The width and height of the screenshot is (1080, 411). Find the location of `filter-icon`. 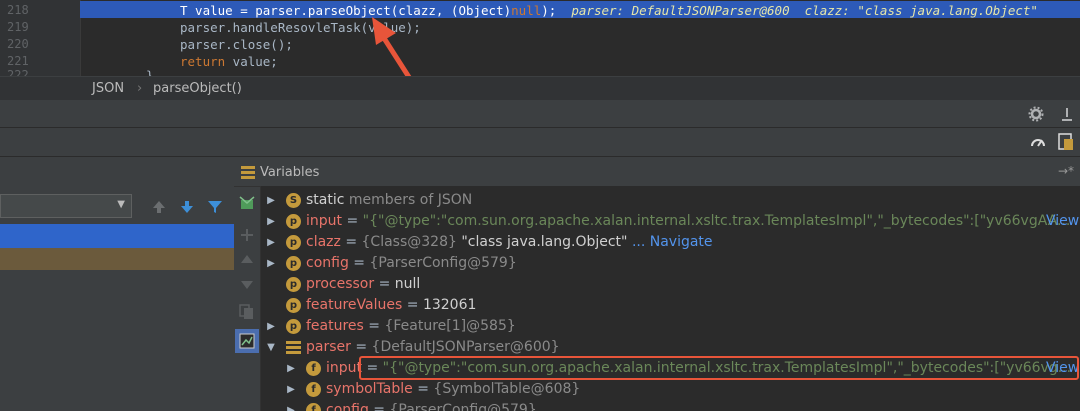

filter-icon is located at coordinates (215, 207).